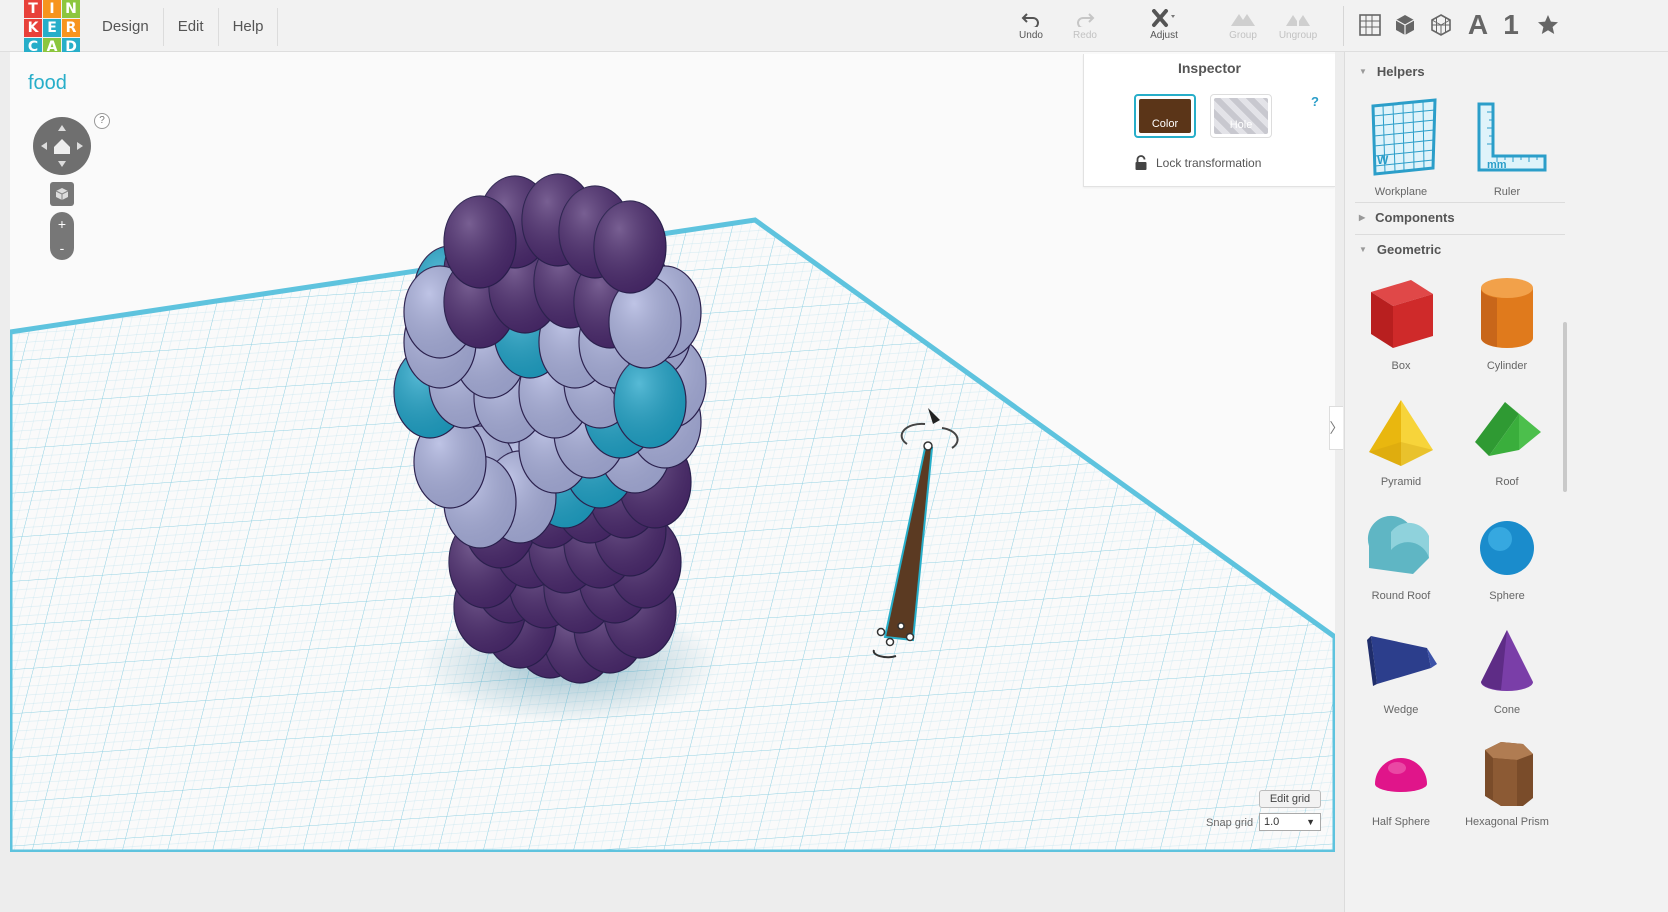 This screenshot has width=1668, height=912. What do you see at coordinates (1401, 433) in the screenshot?
I see `pyramid-icon` at bounding box center [1401, 433].